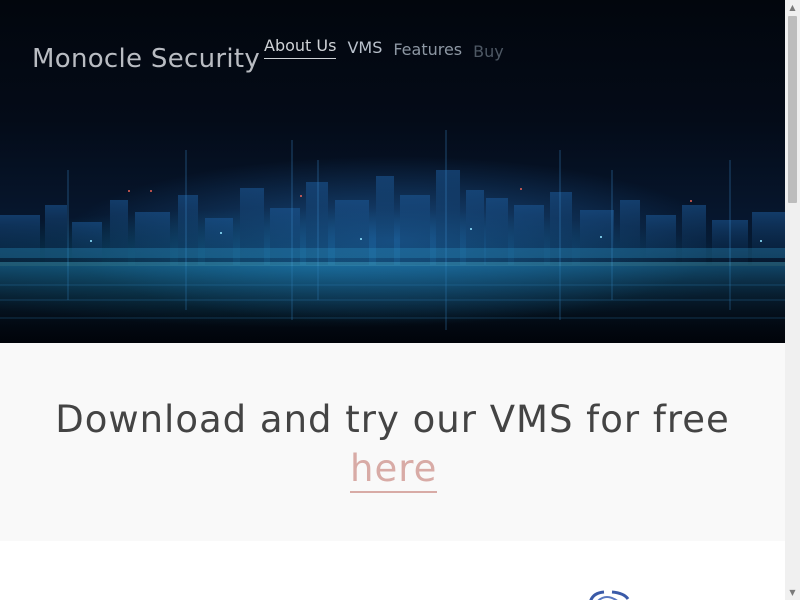 This screenshot has width=800, height=600. Describe the element at coordinates (392, 419) in the screenshot. I see `cta-heading: Download and try our VMS for free` at that location.